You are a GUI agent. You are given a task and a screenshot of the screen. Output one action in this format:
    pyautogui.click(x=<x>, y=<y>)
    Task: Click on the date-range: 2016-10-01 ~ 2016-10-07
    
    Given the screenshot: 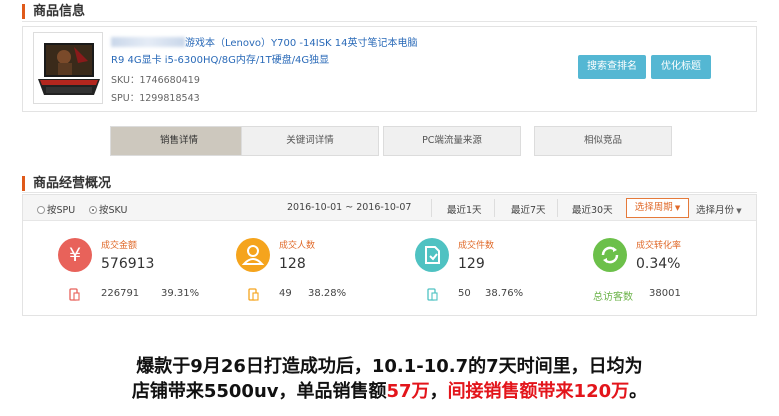 What is the action you would take?
    pyautogui.click(x=349, y=207)
    